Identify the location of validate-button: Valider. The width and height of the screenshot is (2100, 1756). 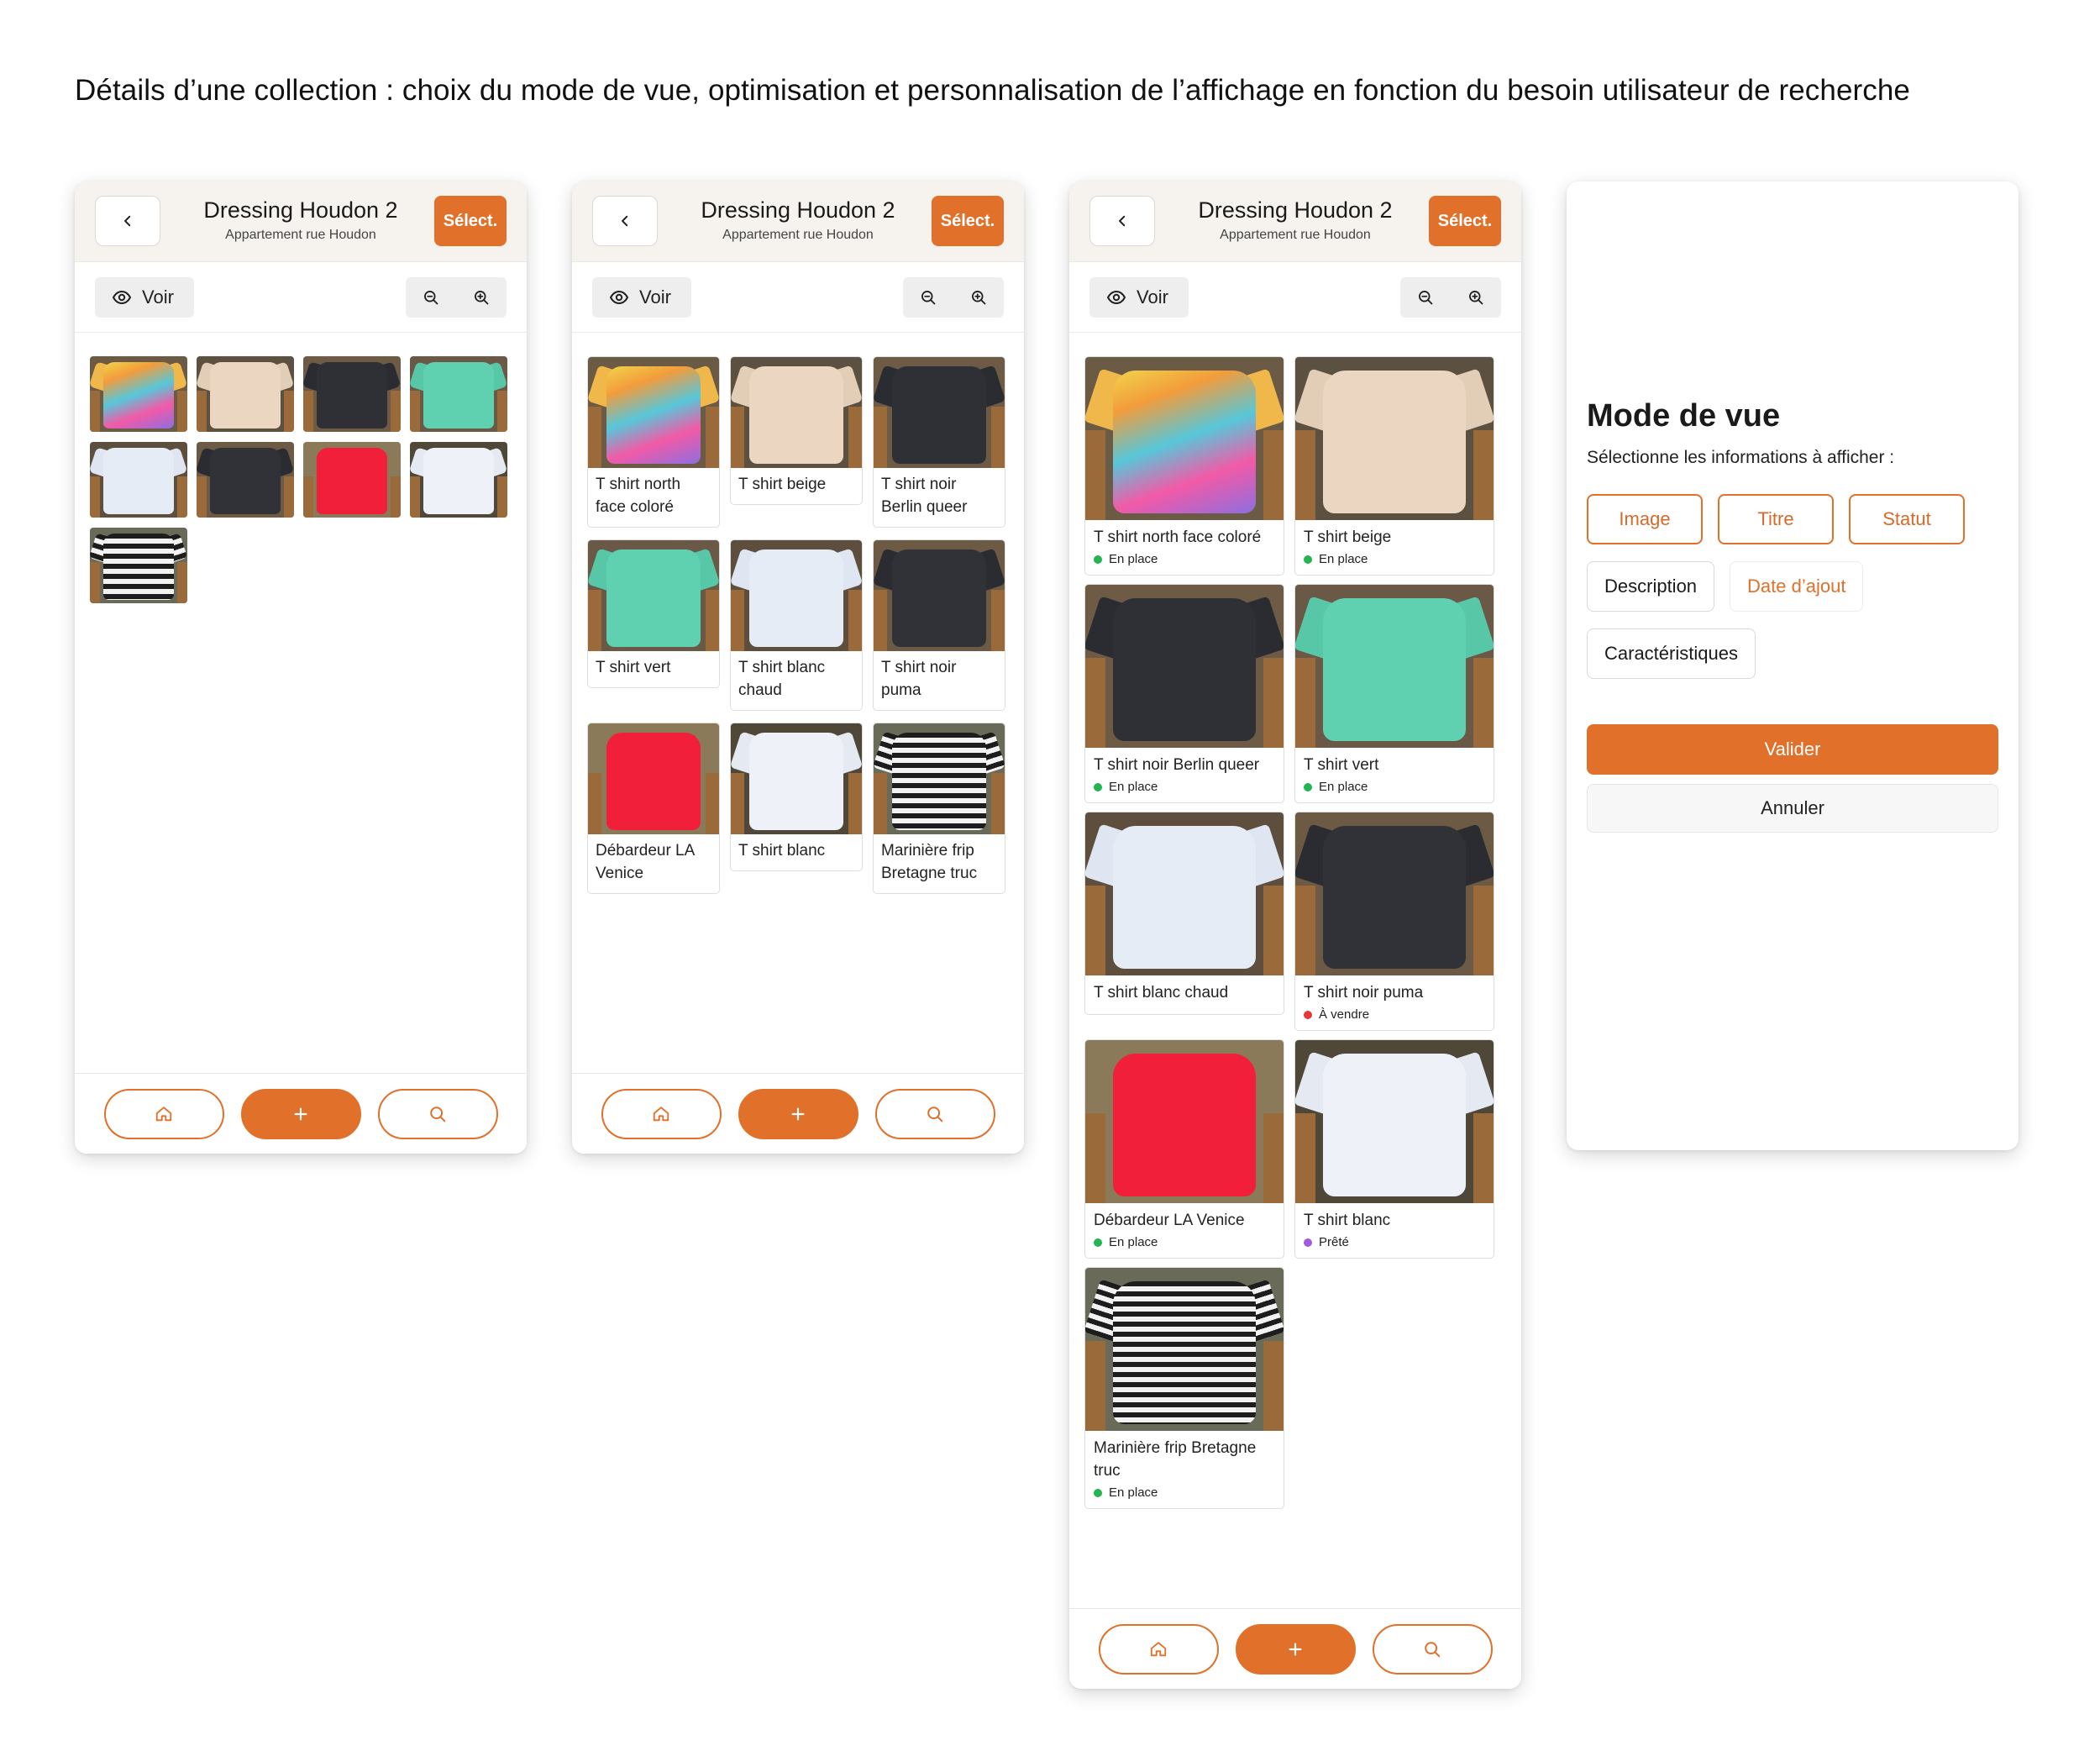
(1792, 750).